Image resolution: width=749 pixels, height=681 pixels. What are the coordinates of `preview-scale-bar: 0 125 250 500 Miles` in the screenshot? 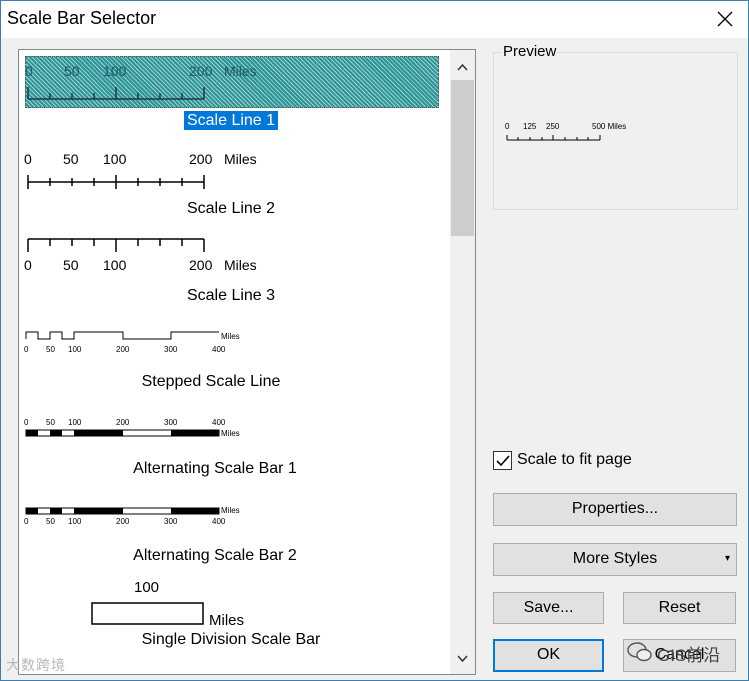 It's located at (565, 131).